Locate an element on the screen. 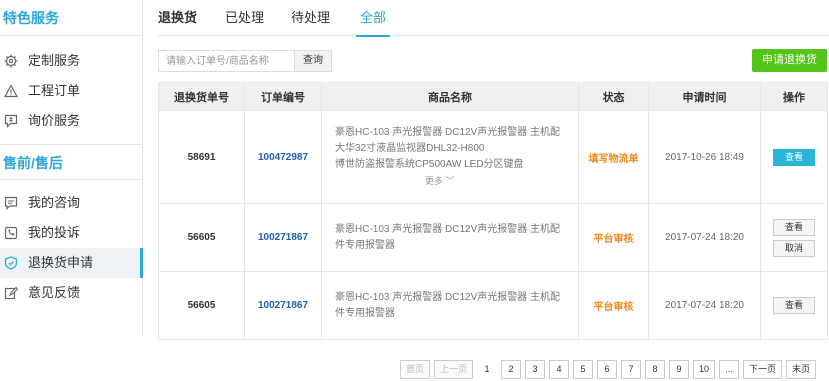 This screenshot has height=381, width=829. sidebar-item-inquiry-service: 询价服务 is located at coordinates (71, 121).